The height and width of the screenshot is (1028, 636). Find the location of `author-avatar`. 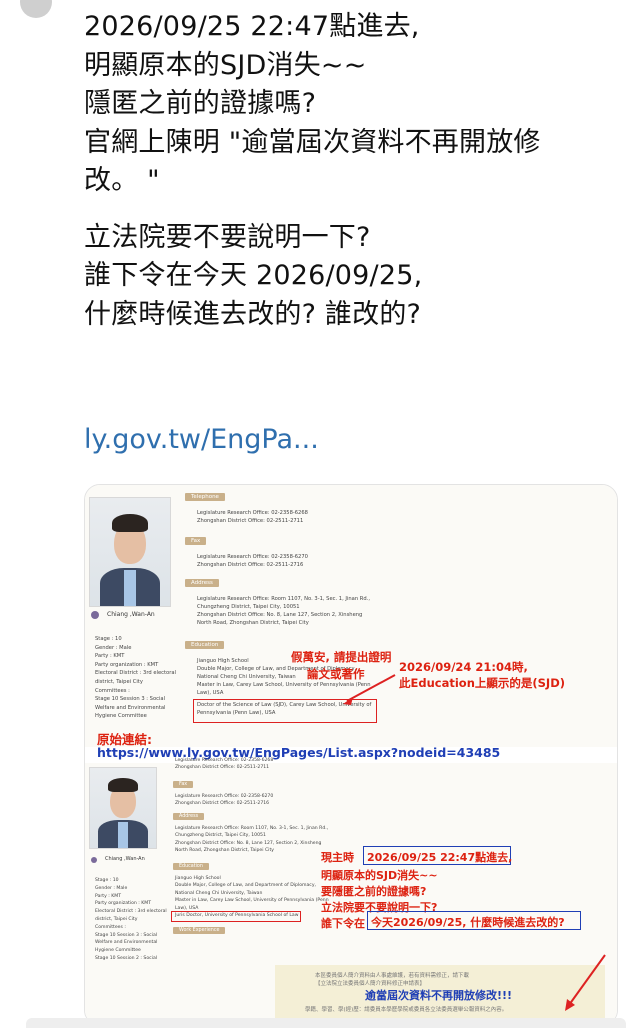

author-avatar is located at coordinates (36, 9).